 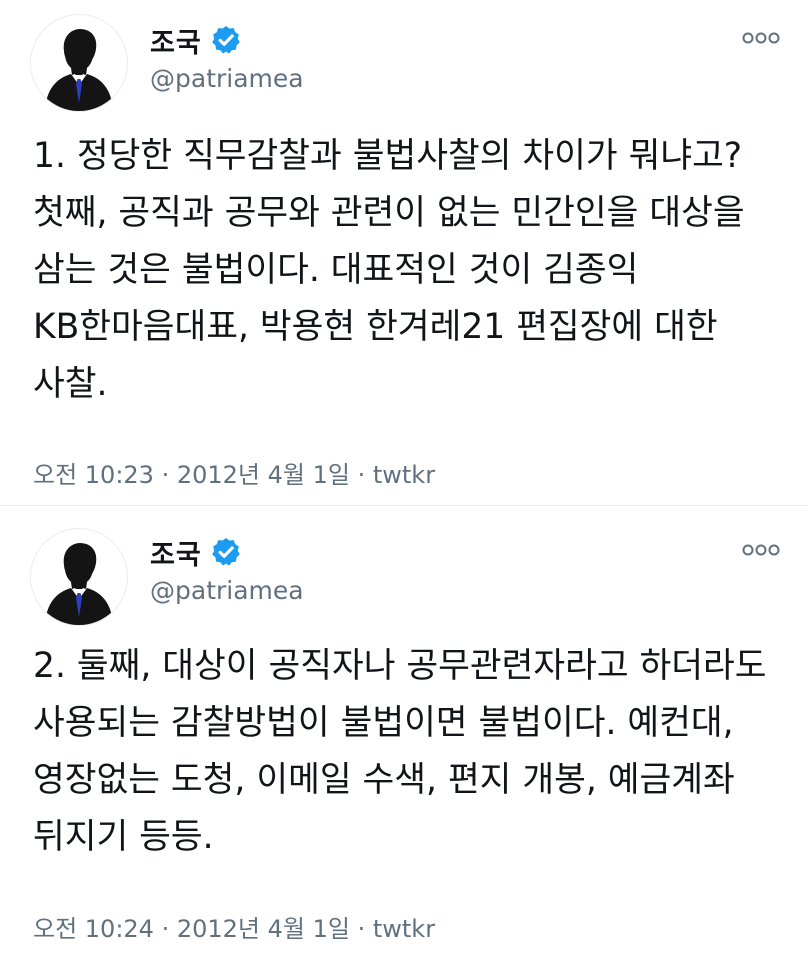 I want to click on tweet-meta: 오전 10:24 · 2012년 4월 1일 · twtkr, so click(x=234, y=926).